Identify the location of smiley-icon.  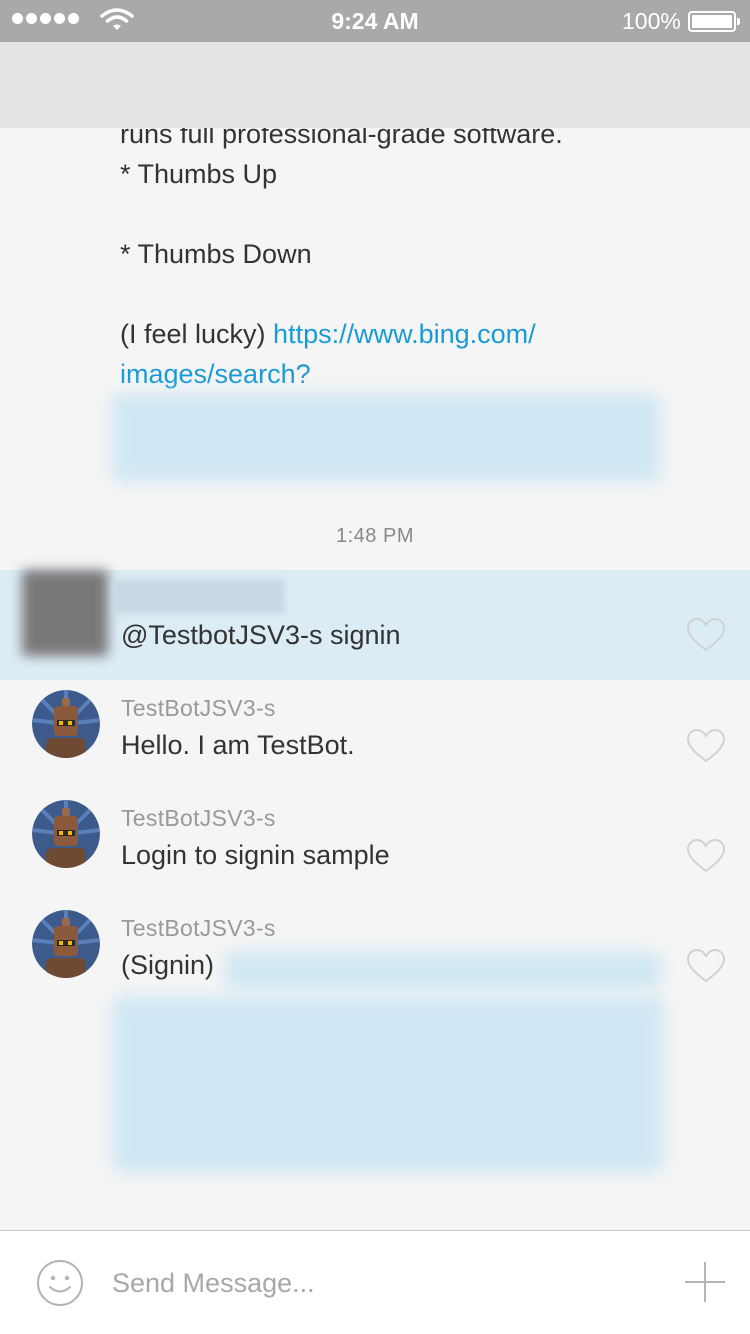
(60, 1283).